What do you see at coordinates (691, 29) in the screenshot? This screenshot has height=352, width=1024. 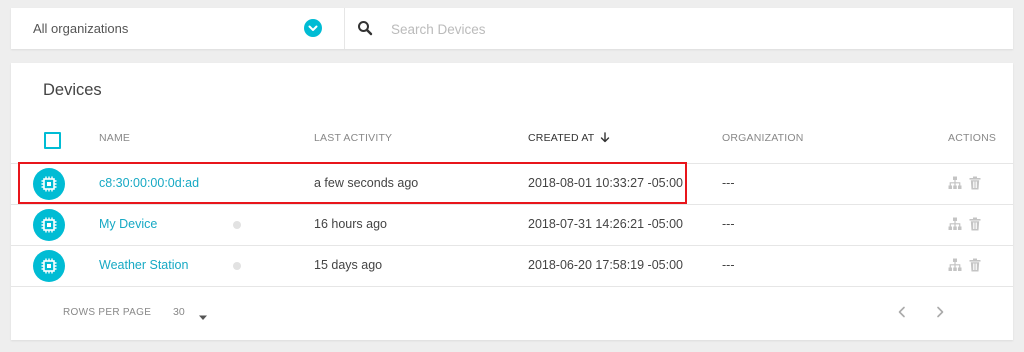 I see `search-input` at bounding box center [691, 29].